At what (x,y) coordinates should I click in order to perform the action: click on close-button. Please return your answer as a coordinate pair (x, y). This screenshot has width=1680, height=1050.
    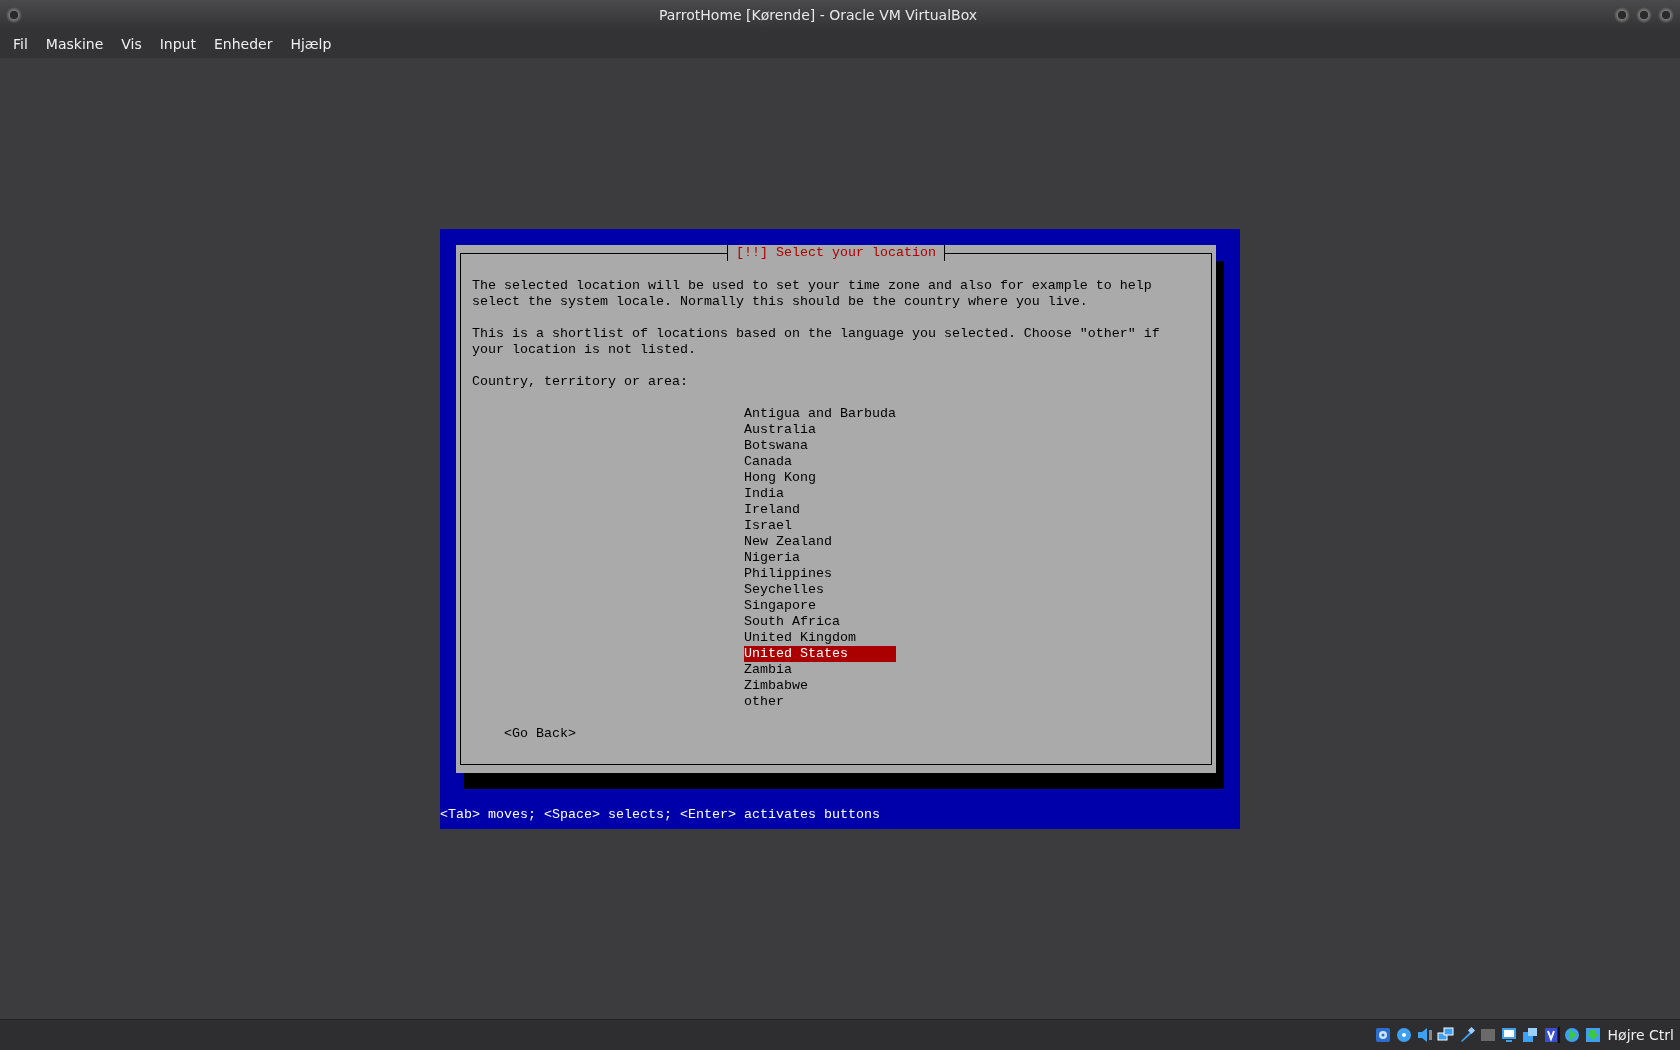
    Looking at the image, I should click on (1666, 15).